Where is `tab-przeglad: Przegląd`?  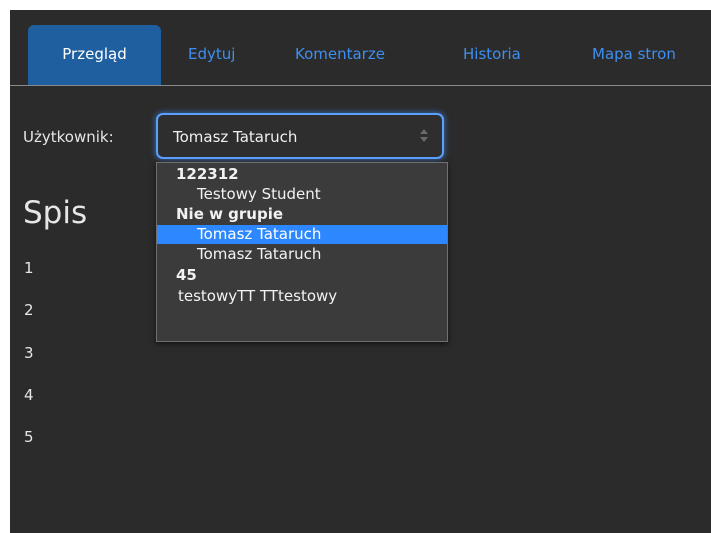 tab-przeglad: Przegląd is located at coordinates (94, 55).